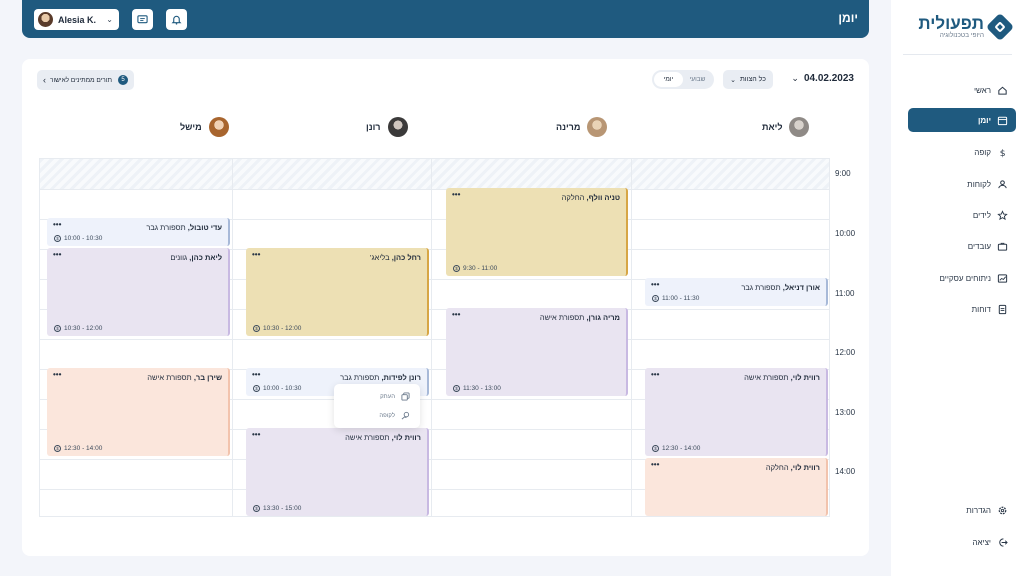 This screenshot has width=1024, height=576. Describe the element at coordinates (1002, 309) in the screenshot. I see `reports-icon` at that location.